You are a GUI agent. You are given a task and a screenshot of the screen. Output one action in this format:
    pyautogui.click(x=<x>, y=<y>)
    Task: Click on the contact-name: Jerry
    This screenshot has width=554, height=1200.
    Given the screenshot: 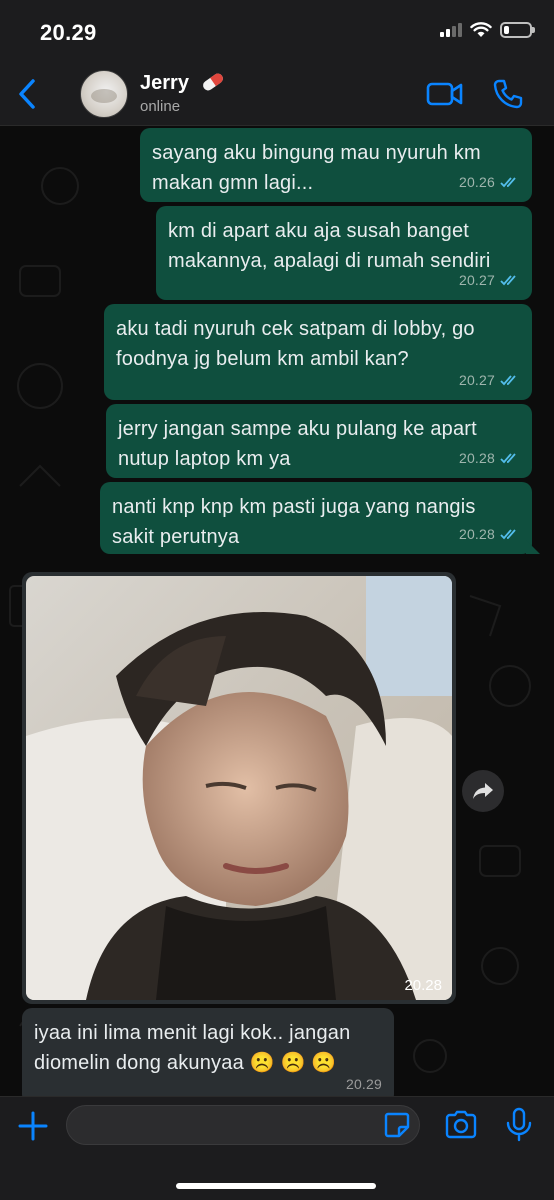 What is the action you would take?
    pyautogui.click(x=164, y=83)
    